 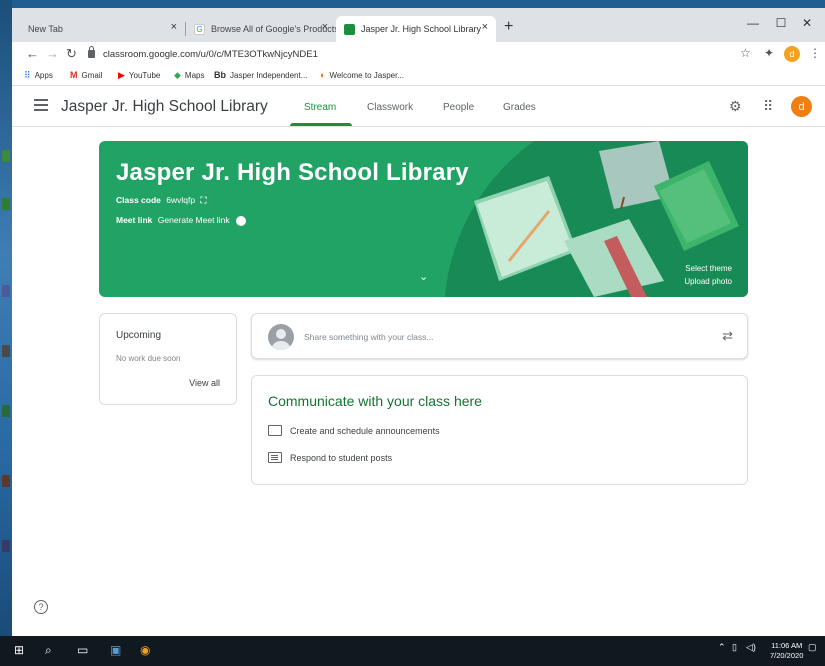 I want to click on settings-gear-icon: ⚙, so click(x=735, y=106).